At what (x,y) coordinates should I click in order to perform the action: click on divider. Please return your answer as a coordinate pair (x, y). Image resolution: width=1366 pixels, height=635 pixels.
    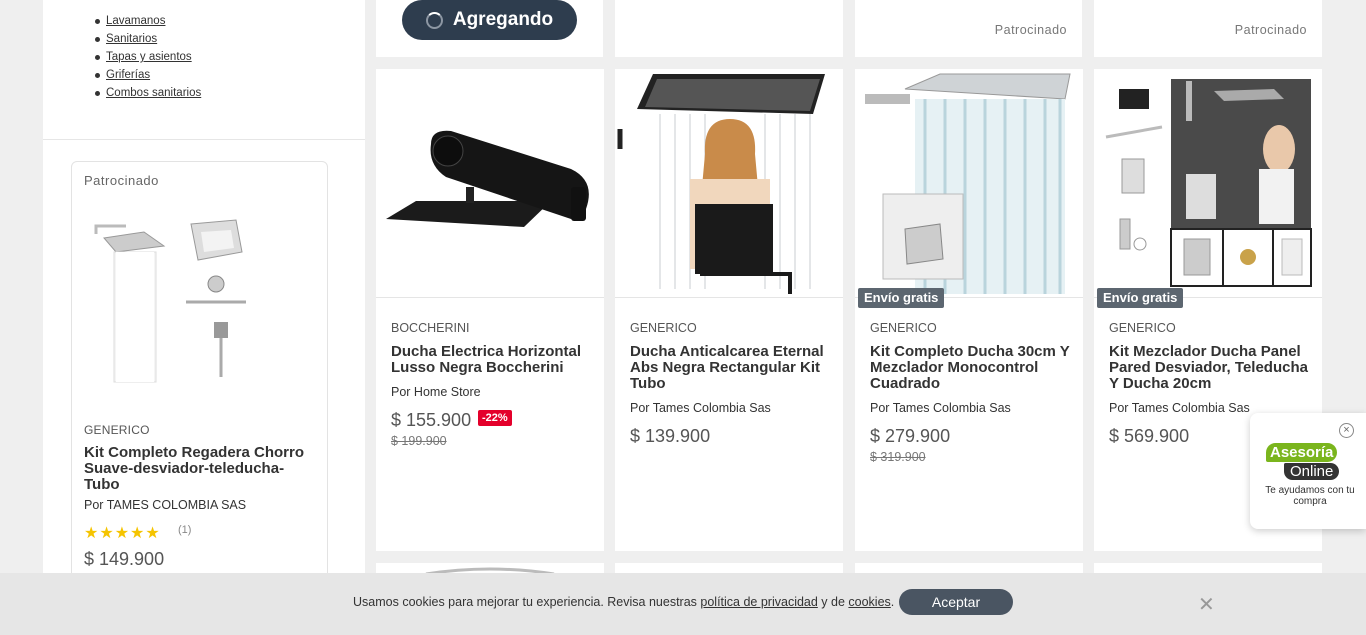
    Looking at the image, I should click on (204, 139).